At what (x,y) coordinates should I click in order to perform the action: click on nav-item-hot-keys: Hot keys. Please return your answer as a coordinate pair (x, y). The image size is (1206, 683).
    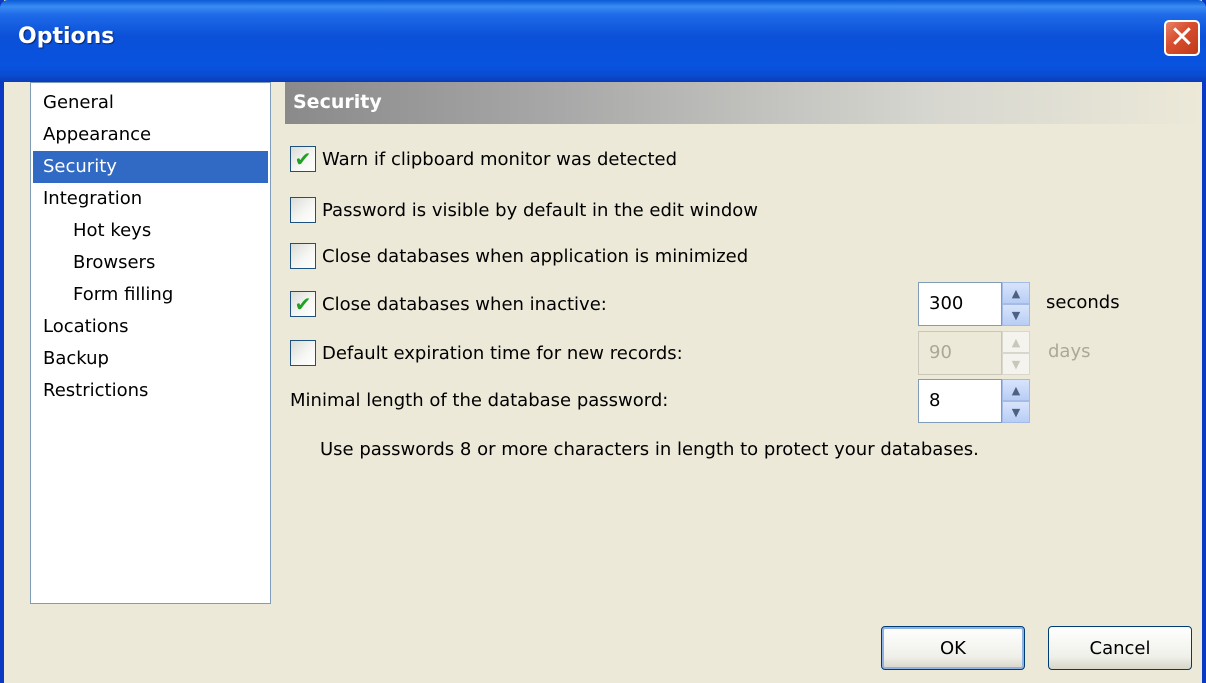
    Looking at the image, I should click on (150, 231).